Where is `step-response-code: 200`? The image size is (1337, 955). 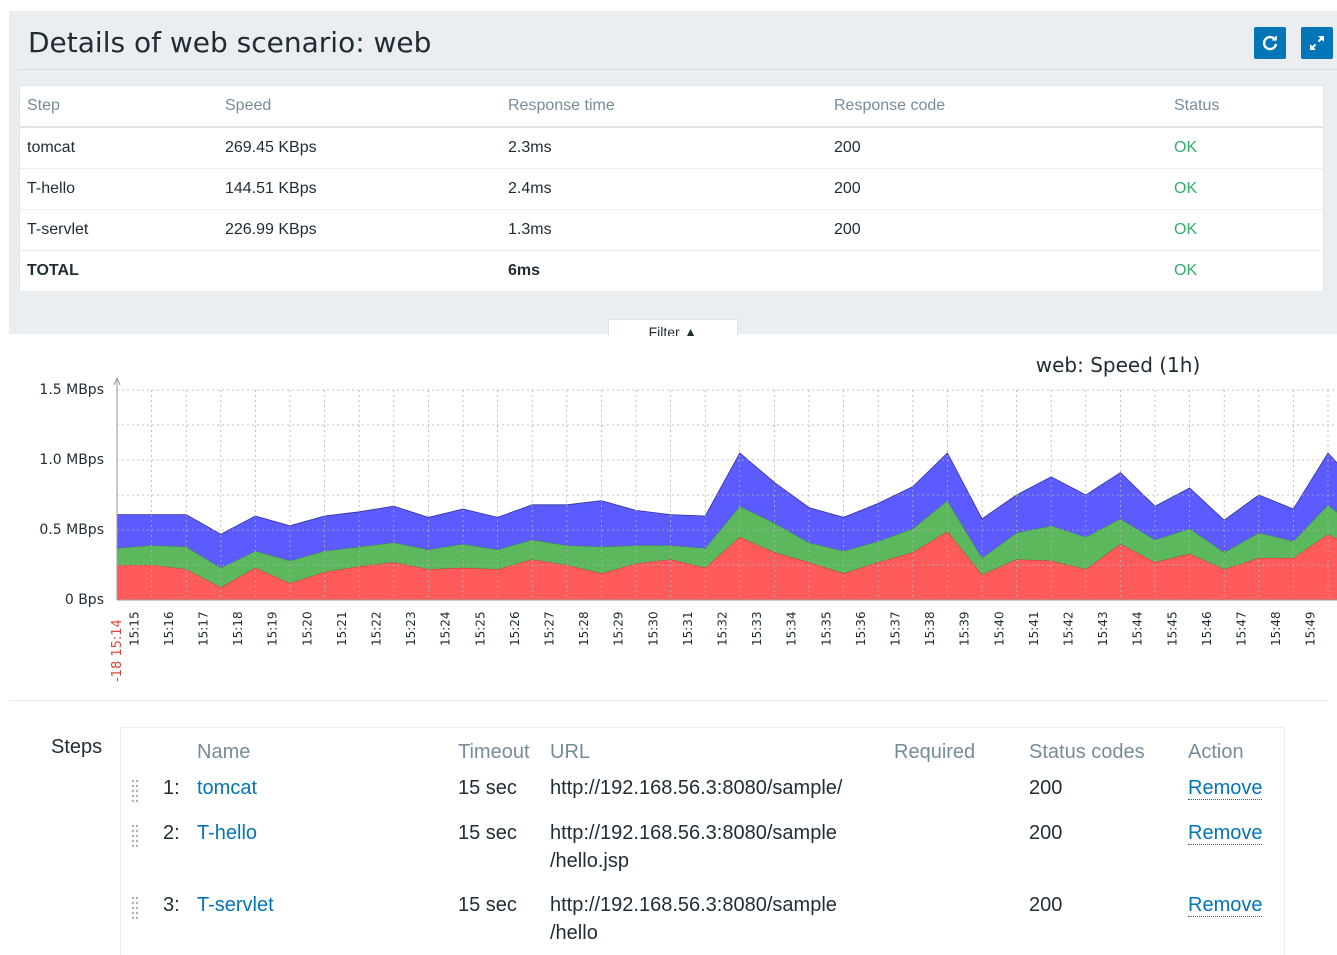 step-response-code: 200 is located at coordinates (997, 230).